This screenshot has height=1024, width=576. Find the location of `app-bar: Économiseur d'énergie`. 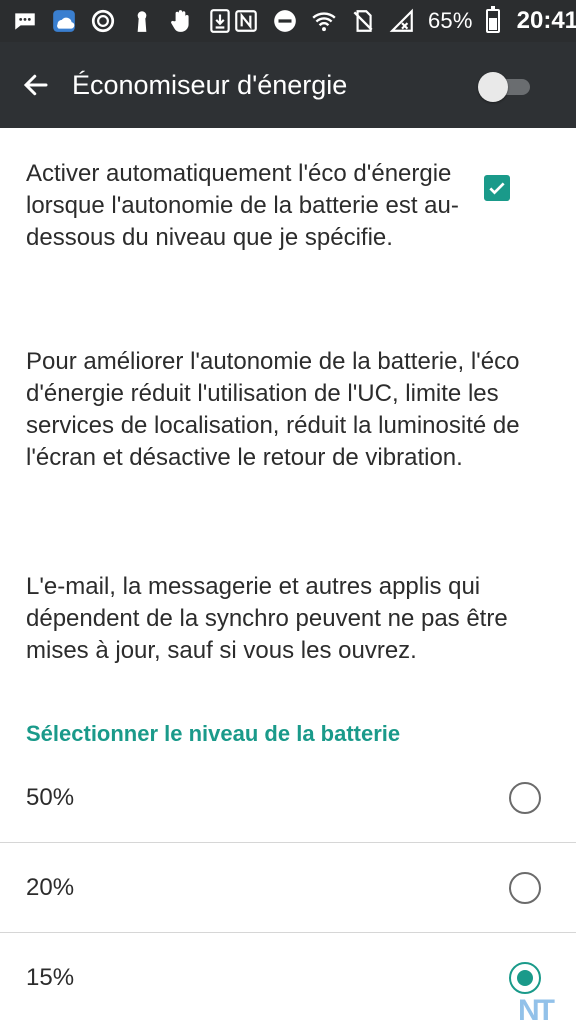

app-bar: Économiseur d'énergie is located at coordinates (288, 85).